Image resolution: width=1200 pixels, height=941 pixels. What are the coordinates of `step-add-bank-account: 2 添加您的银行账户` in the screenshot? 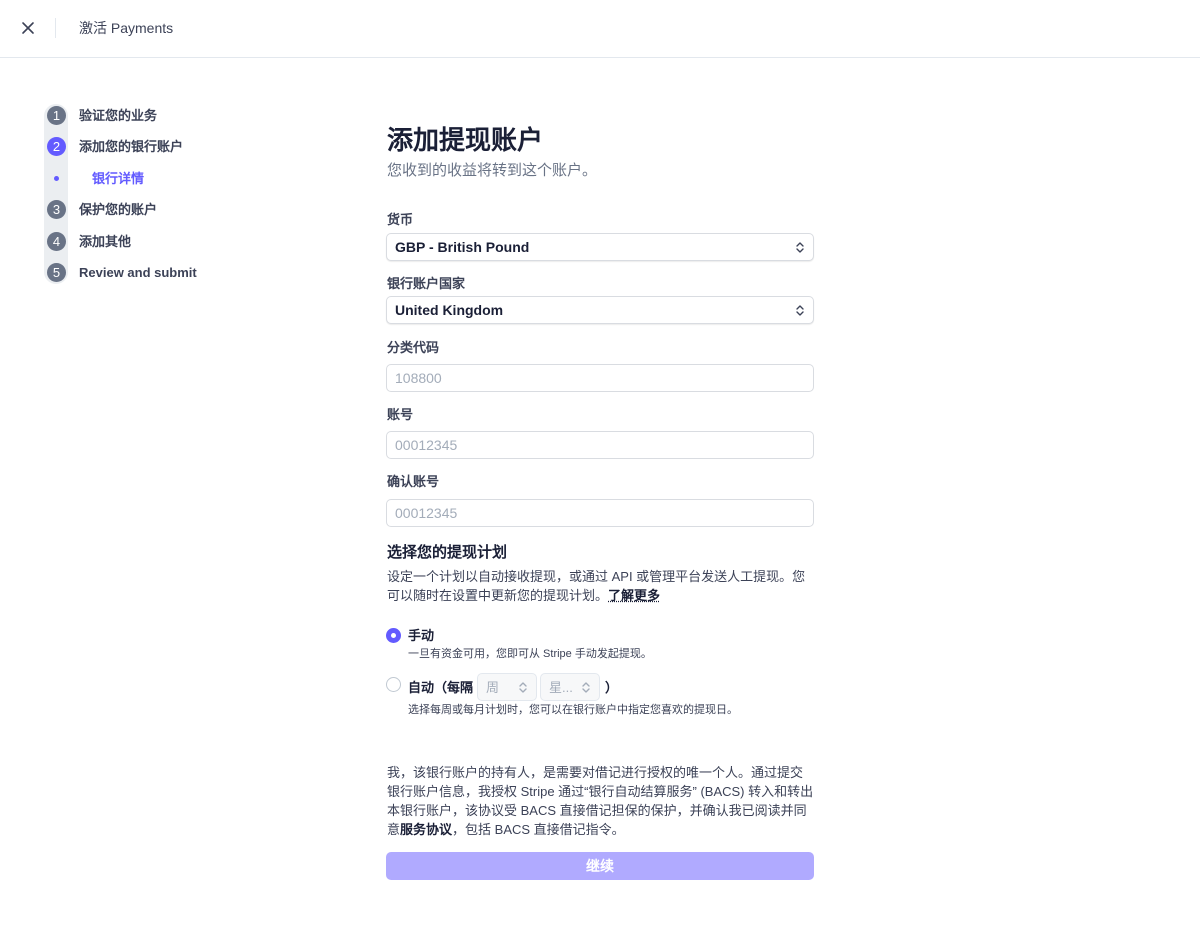 It's located at (164, 147).